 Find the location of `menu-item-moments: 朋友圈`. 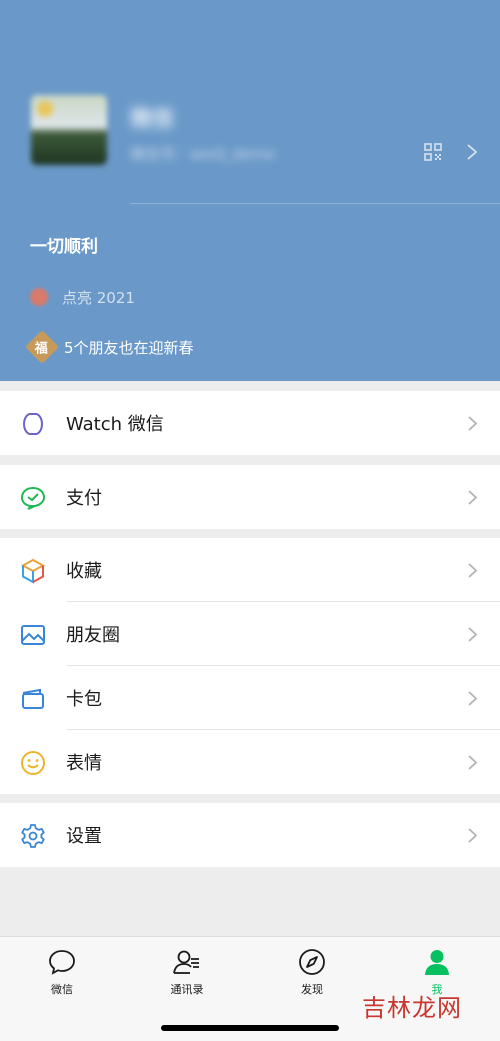

menu-item-moments: 朋友圈 is located at coordinates (250, 634).